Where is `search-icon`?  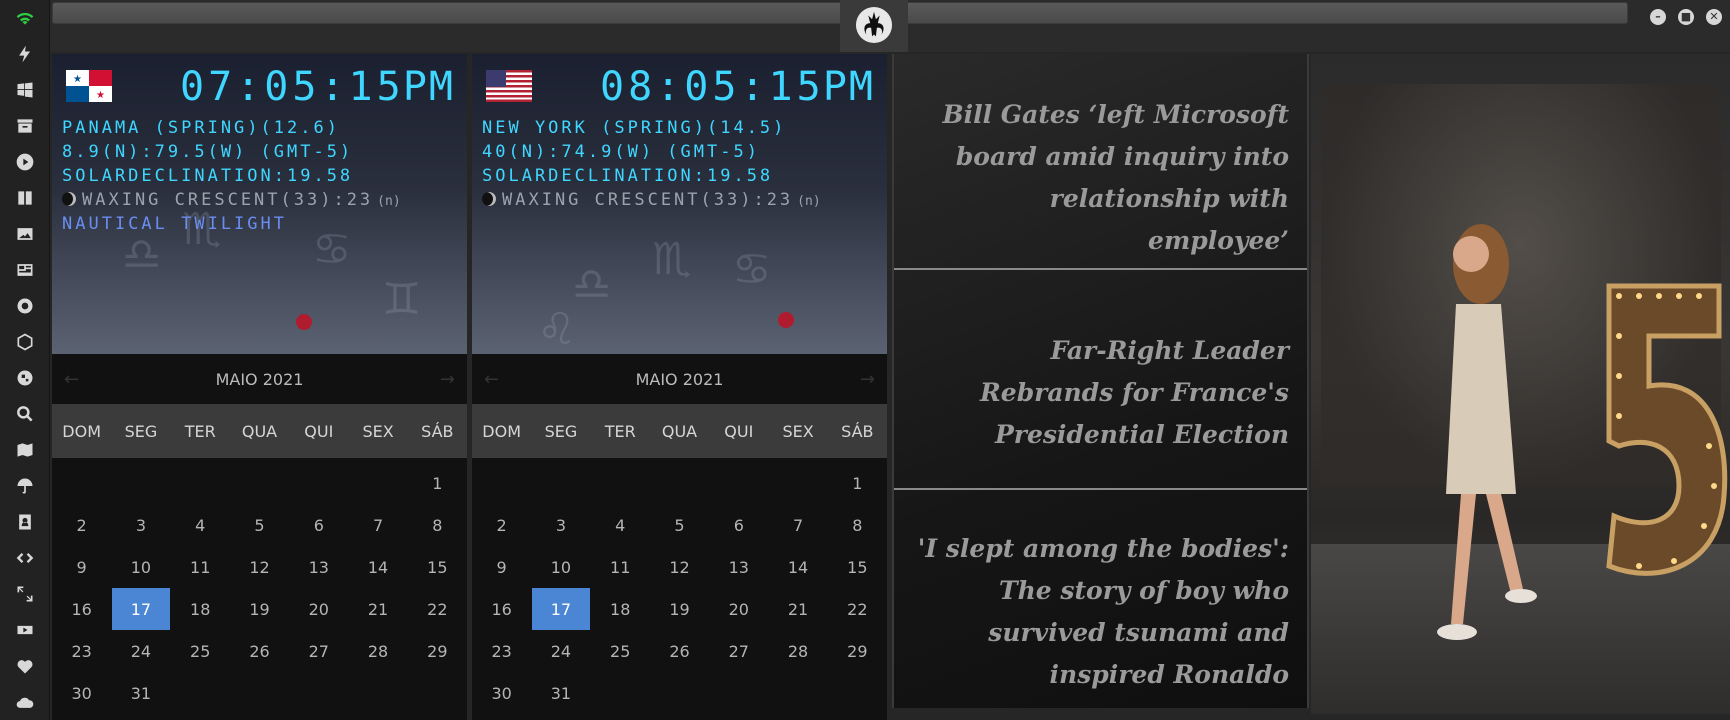
search-icon is located at coordinates (25, 414).